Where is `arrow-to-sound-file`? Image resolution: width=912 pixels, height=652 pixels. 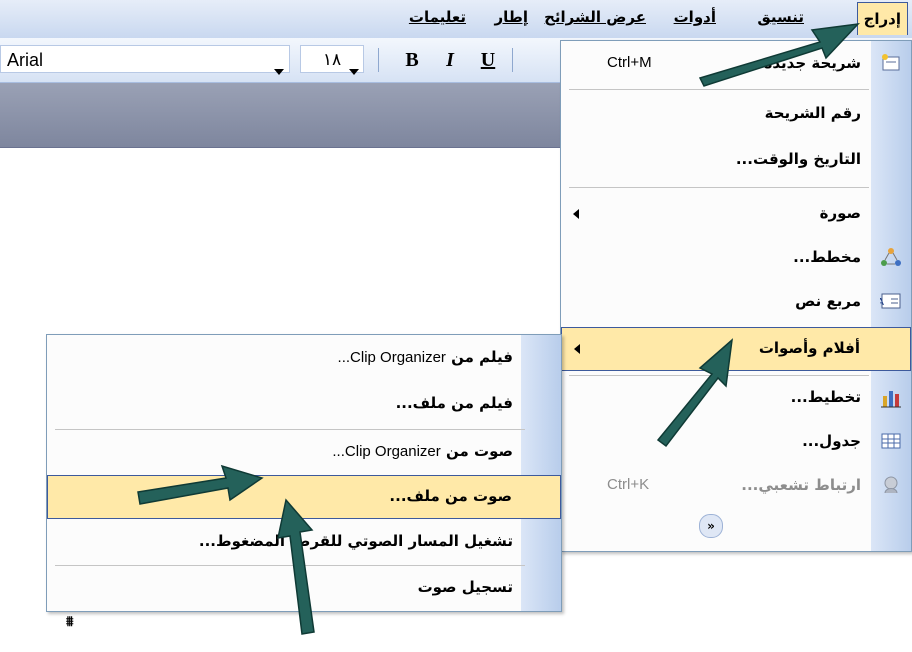 arrow-to-sound-file is located at coordinates (296, 566).